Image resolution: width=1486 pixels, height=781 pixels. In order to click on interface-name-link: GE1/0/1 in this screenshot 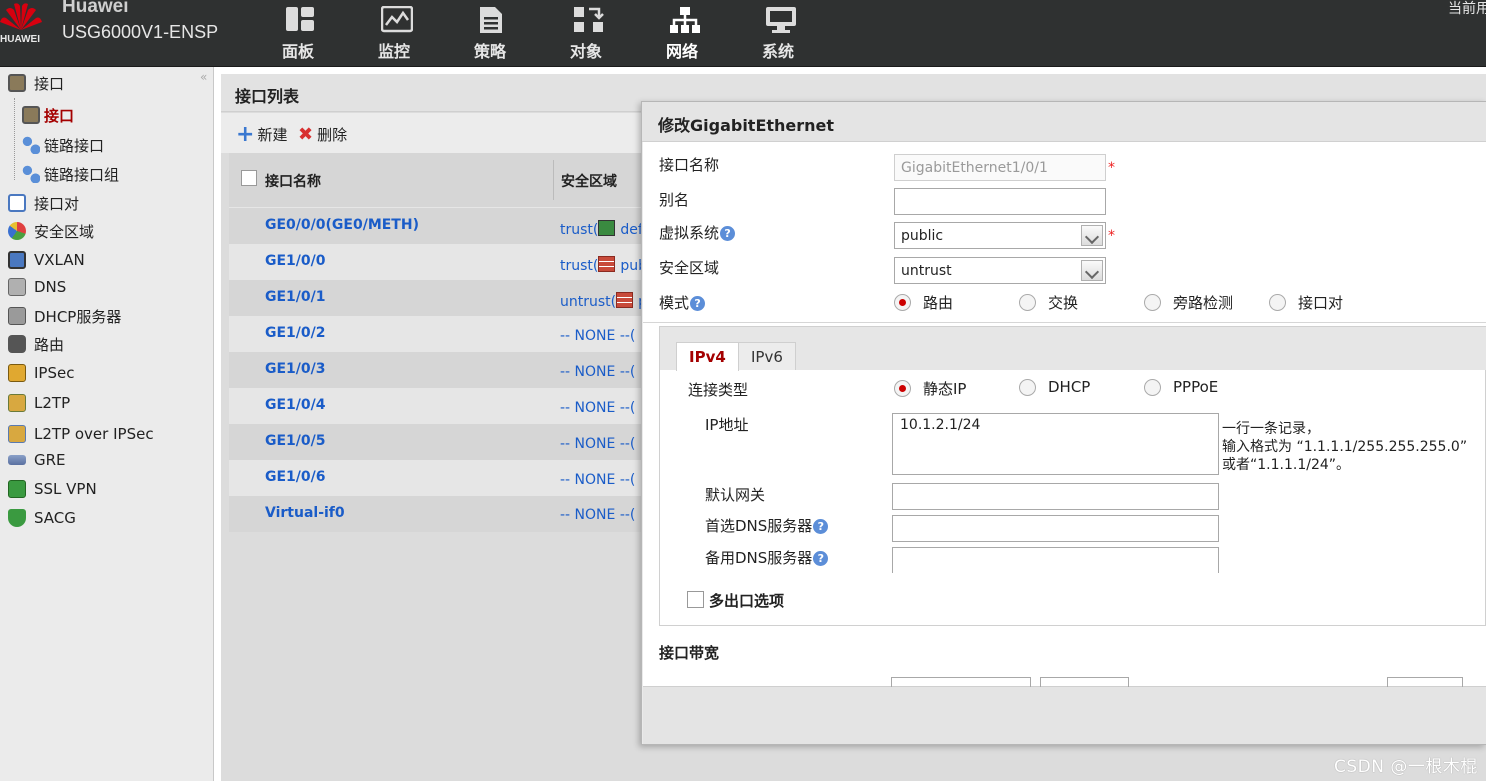, I will do `click(295, 297)`.